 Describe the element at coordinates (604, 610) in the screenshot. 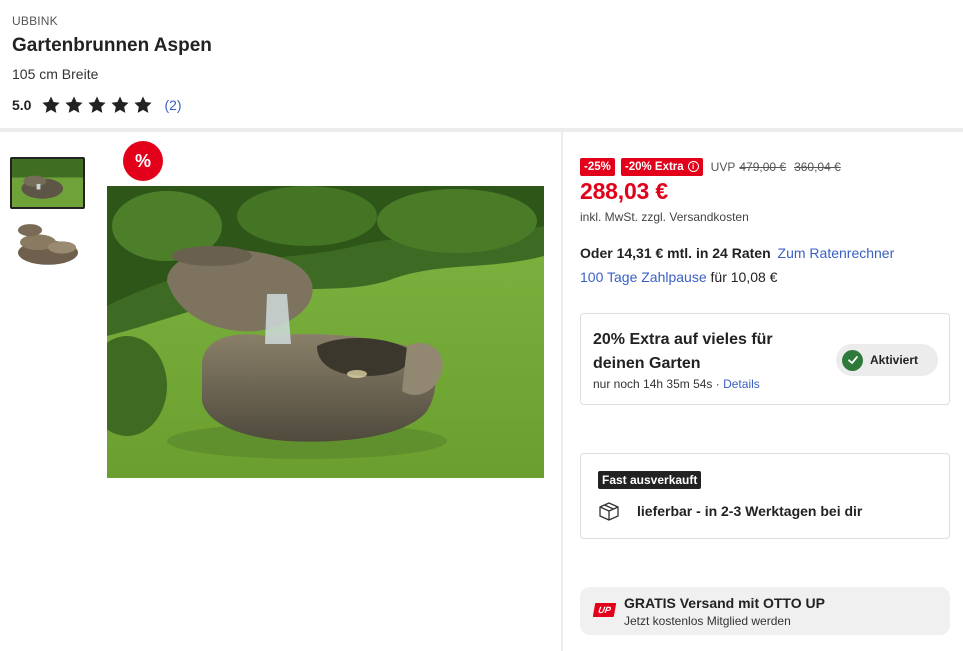

I see `otto-up-logo: UP` at that location.